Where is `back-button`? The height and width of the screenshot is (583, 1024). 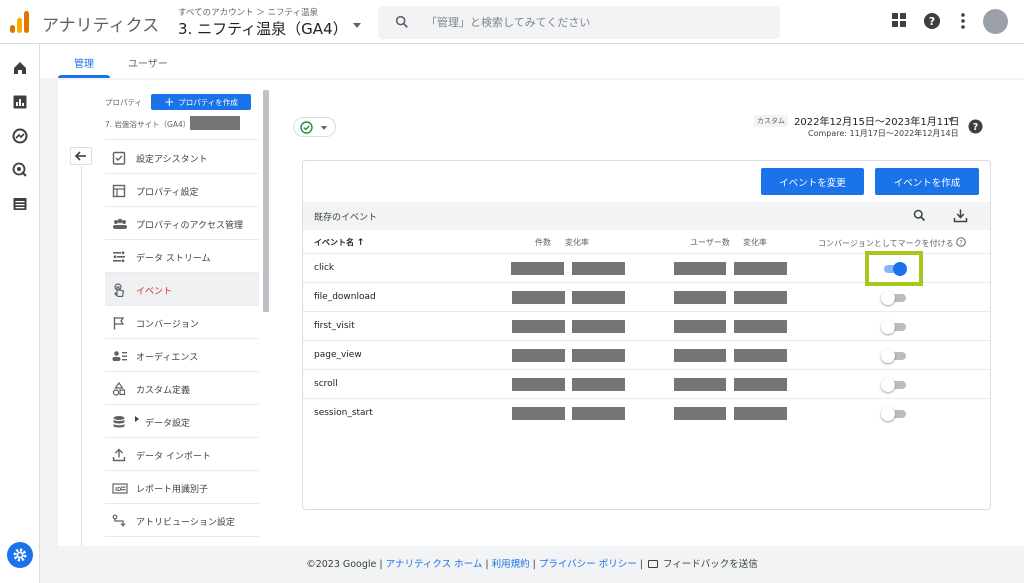 back-button is located at coordinates (81, 156).